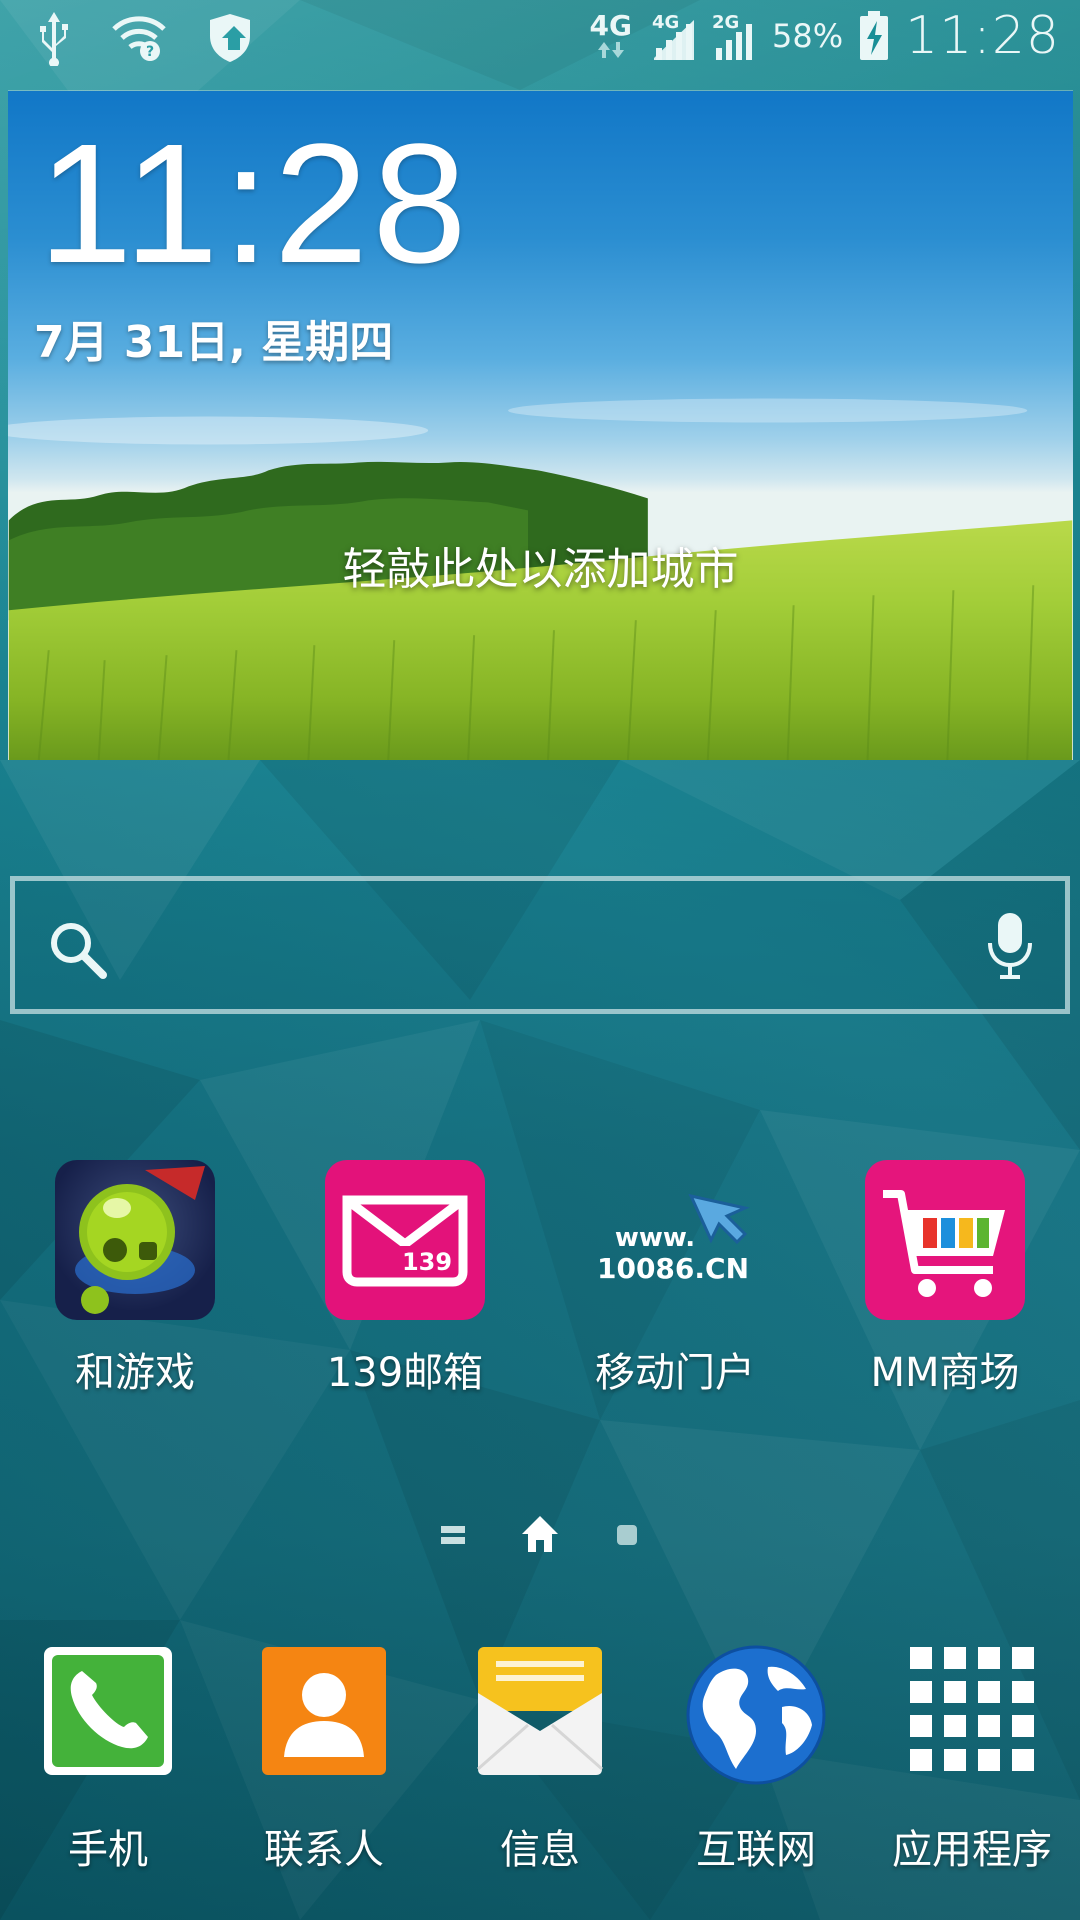 This screenshot has width=1080, height=1920. I want to click on logo-10086: 10086.CN, so click(673, 1268).